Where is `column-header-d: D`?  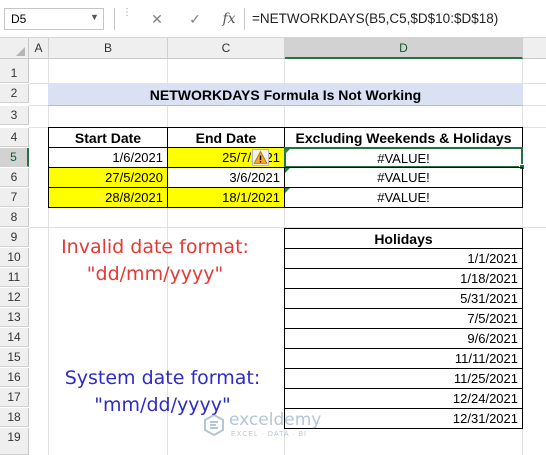 column-header-d: D is located at coordinates (404, 48).